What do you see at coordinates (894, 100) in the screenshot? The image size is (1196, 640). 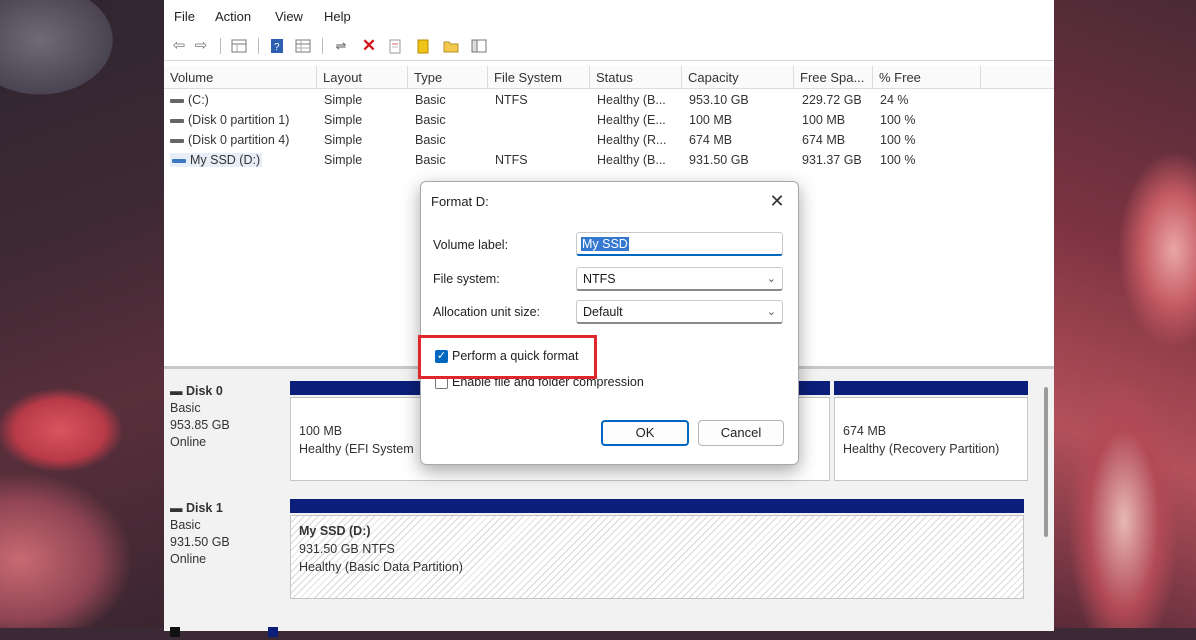 I see `cell-percent-free: 24 %` at bounding box center [894, 100].